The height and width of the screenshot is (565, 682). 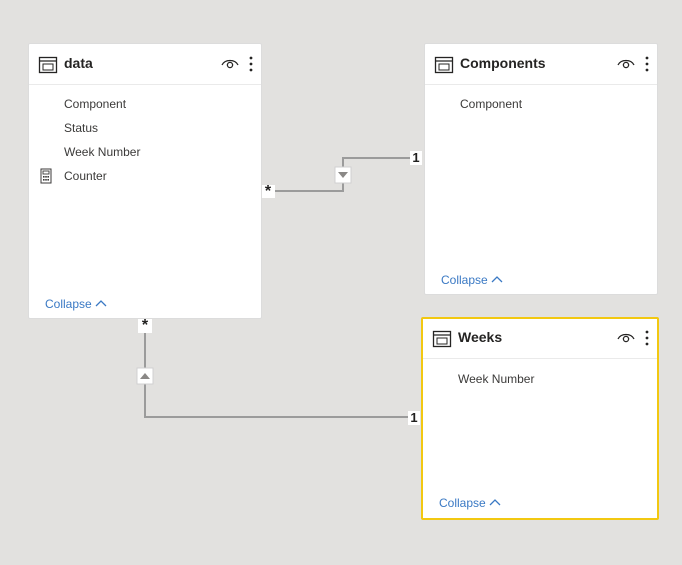 I want to click on cardinality-one-weeks: 1, so click(x=414, y=418).